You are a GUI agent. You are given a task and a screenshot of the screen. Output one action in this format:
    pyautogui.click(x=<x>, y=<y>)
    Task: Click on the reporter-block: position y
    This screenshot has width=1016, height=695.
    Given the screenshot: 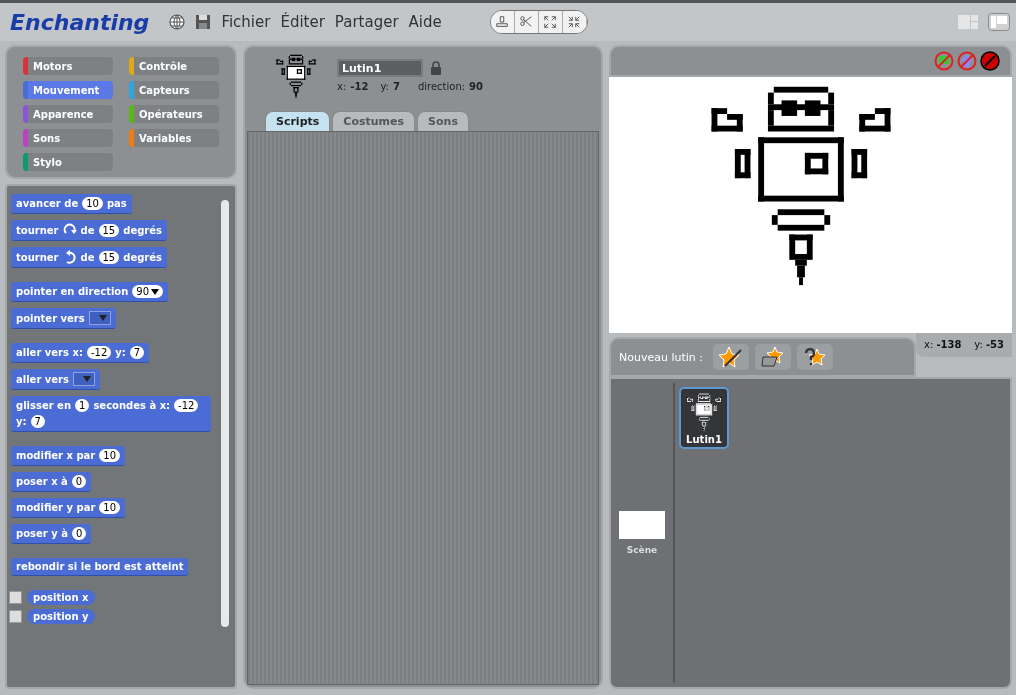 What is the action you would take?
    pyautogui.click(x=61, y=616)
    